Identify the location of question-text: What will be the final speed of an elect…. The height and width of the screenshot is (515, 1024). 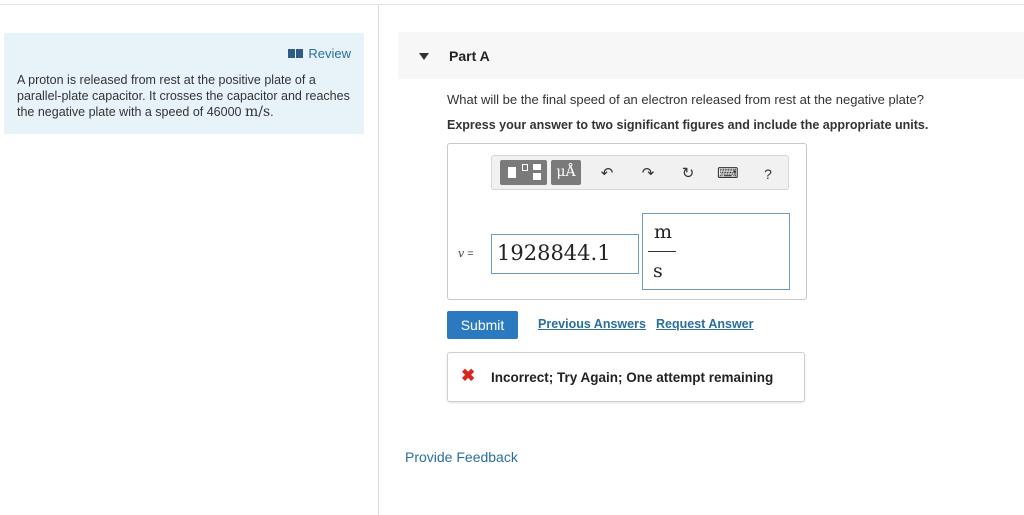
(685, 99).